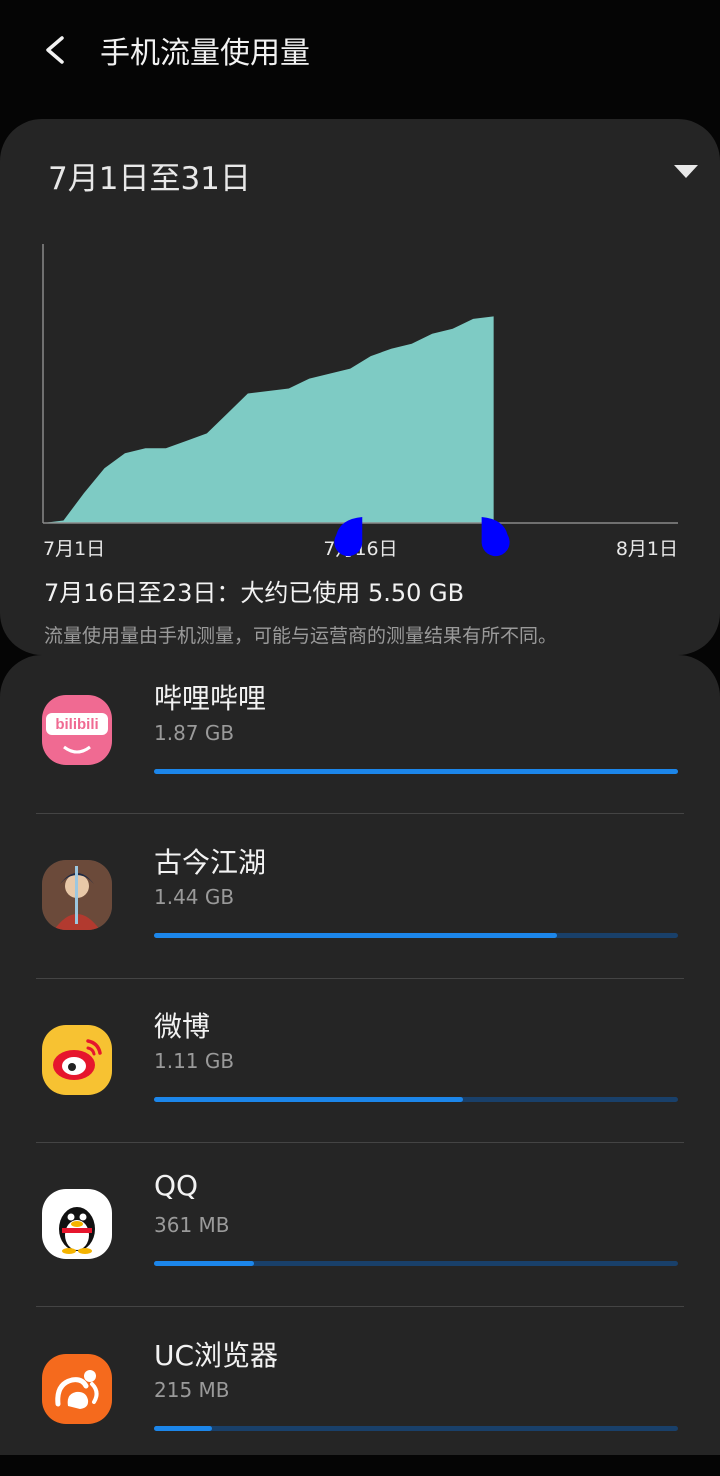  Describe the element at coordinates (194, 733) in the screenshot. I see `app-size: 1.87 GB` at that location.